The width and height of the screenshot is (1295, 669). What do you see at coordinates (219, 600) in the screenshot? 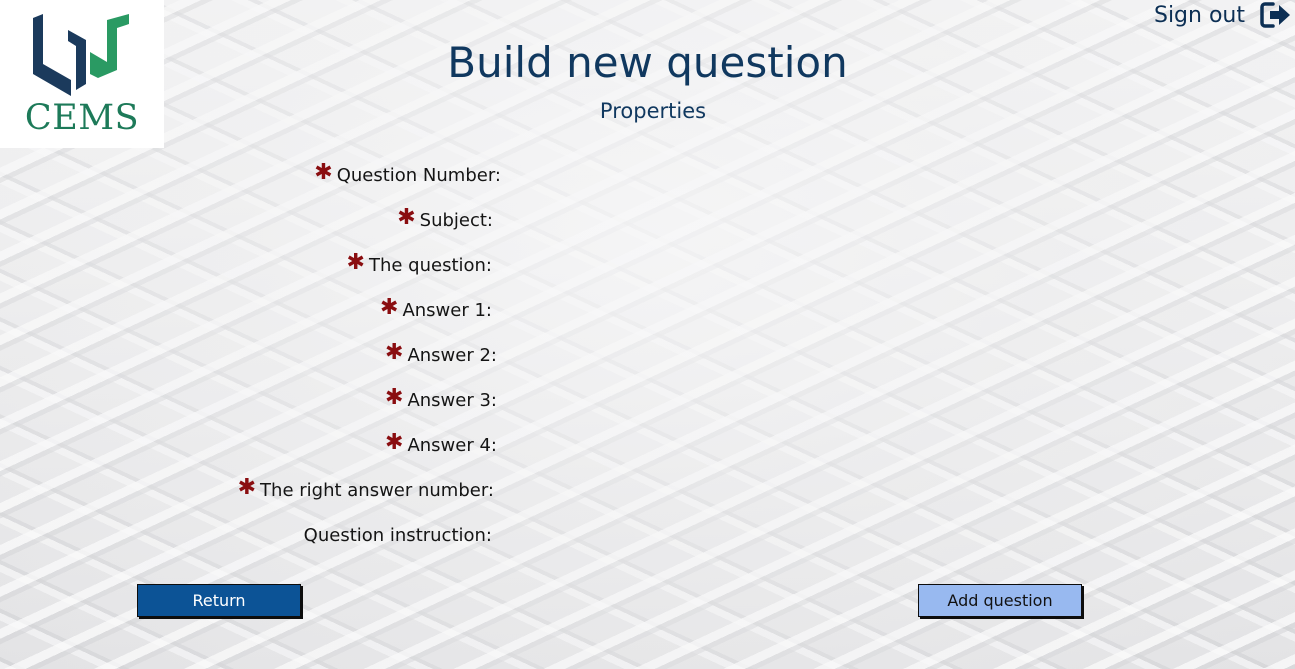
I see `return-button: Return` at bounding box center [219, 600].